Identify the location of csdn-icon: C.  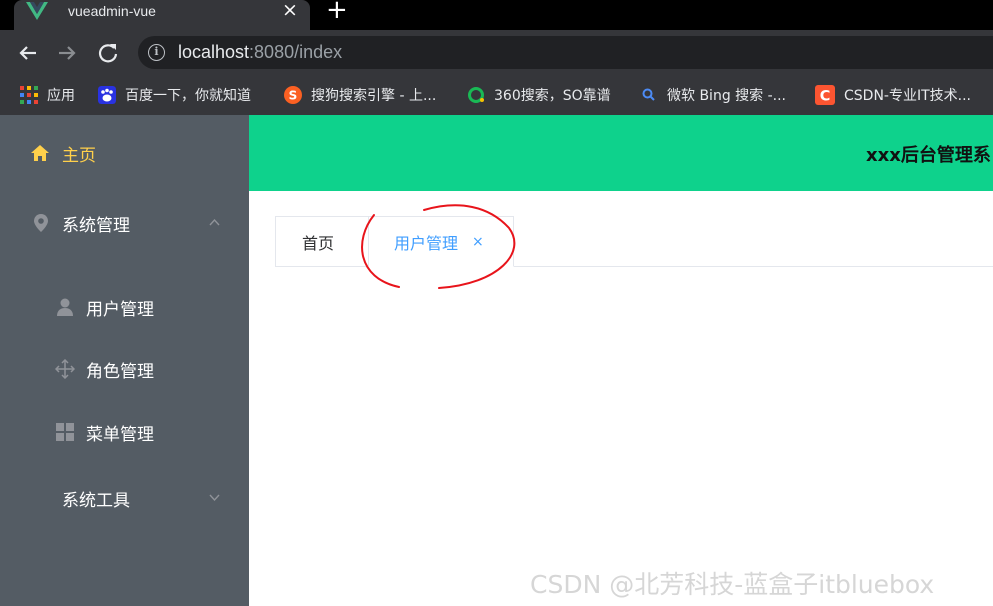
(825, 95).